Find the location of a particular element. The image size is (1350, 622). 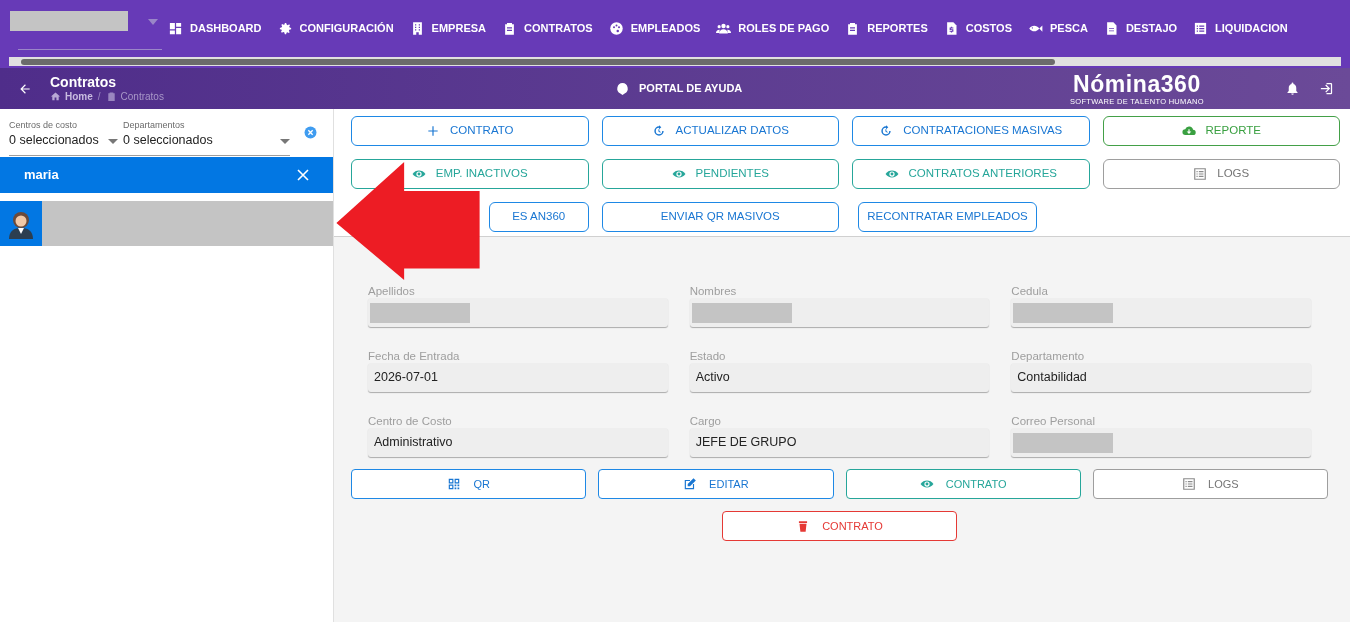

input-field: JEFE DE GRUPO is located at coordinates (839, 442).